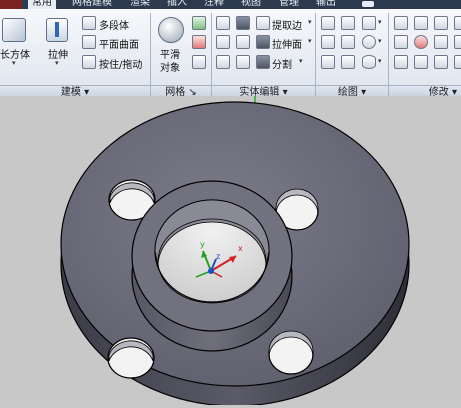 The image size is (461, 408). What do you see at coordinates (240, 248) in the screenshot?
I see `ucs-x-label: x` at bounding box center [240, 248].